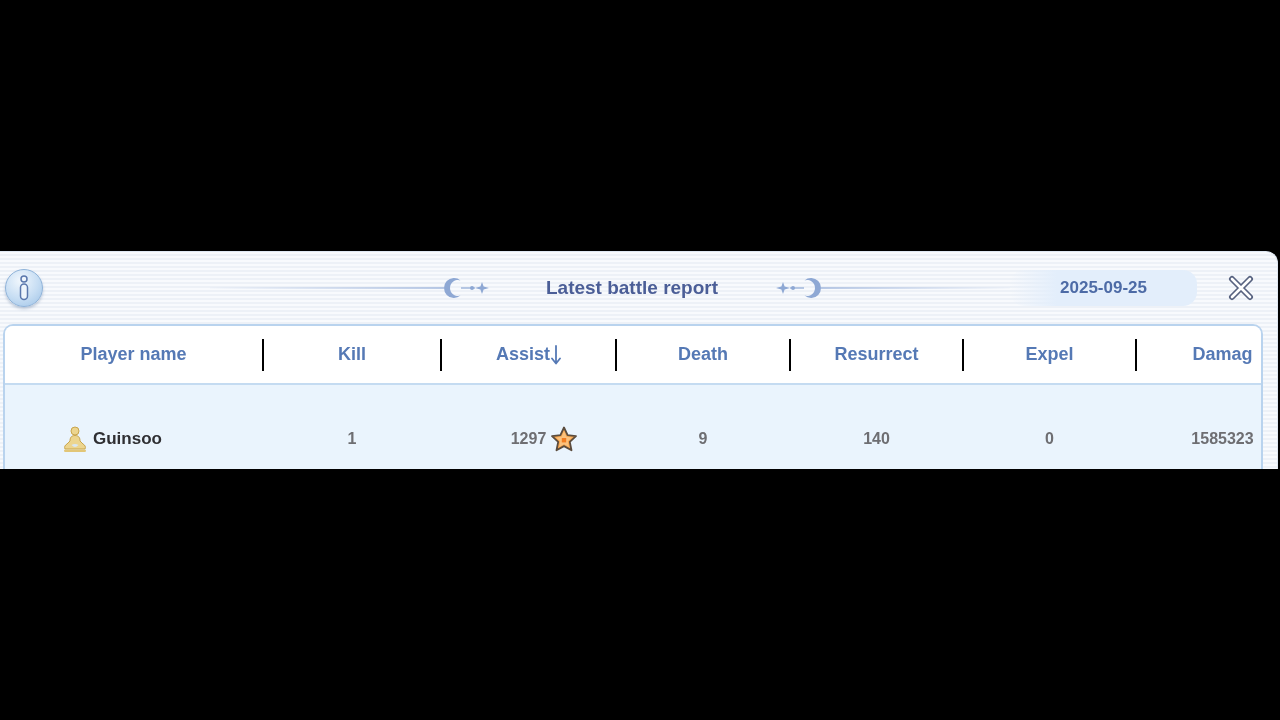 The image size is (1280, 720). What do you see at coordinates (352, 439) in the screenshot?
I see `table-cell-text: 1` at bounding box center [352, 439].